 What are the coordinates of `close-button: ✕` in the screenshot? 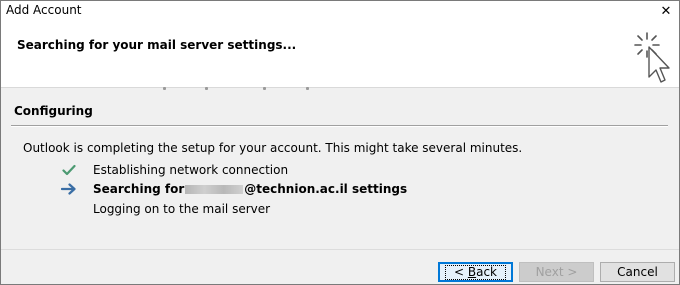 It's located at (666, 11).